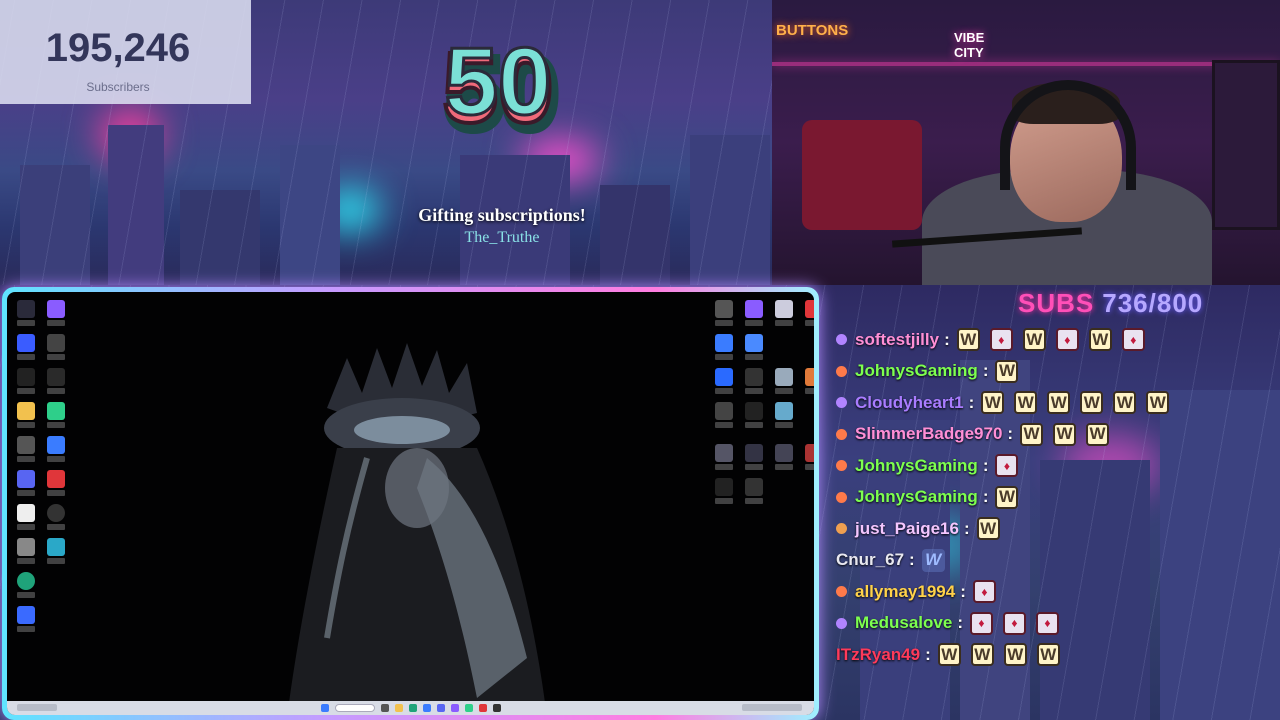 This screenshot has height=720, width=1280. I want to click on shelf, so click(1246, 145).